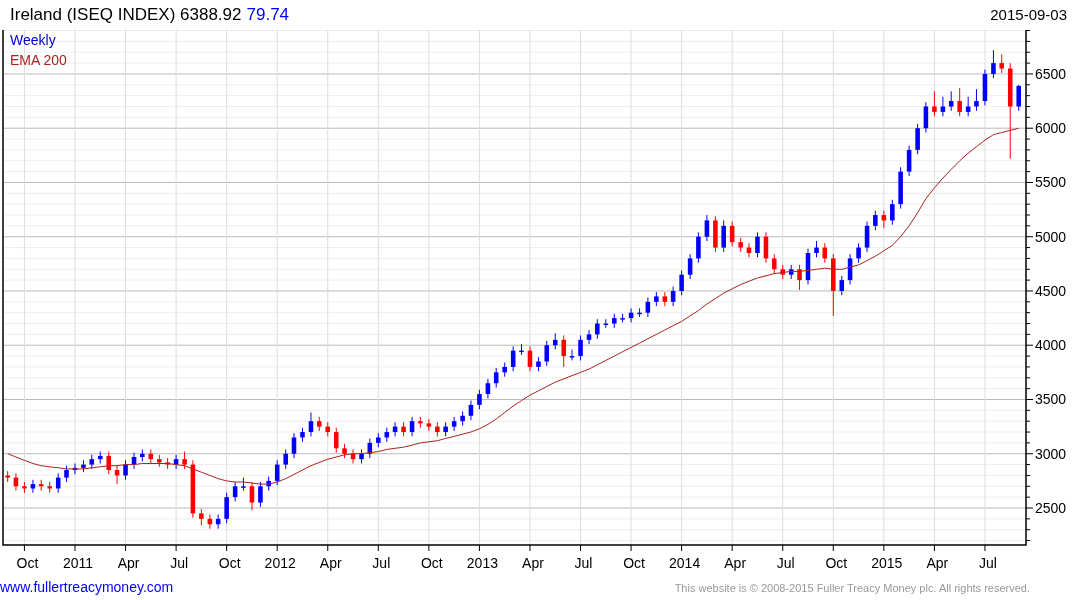  What do you see at coordinates (87, 587) in the screenshot?
I see `website-link: www.fullertreacymoney.com` at bounding box center [87, 587].